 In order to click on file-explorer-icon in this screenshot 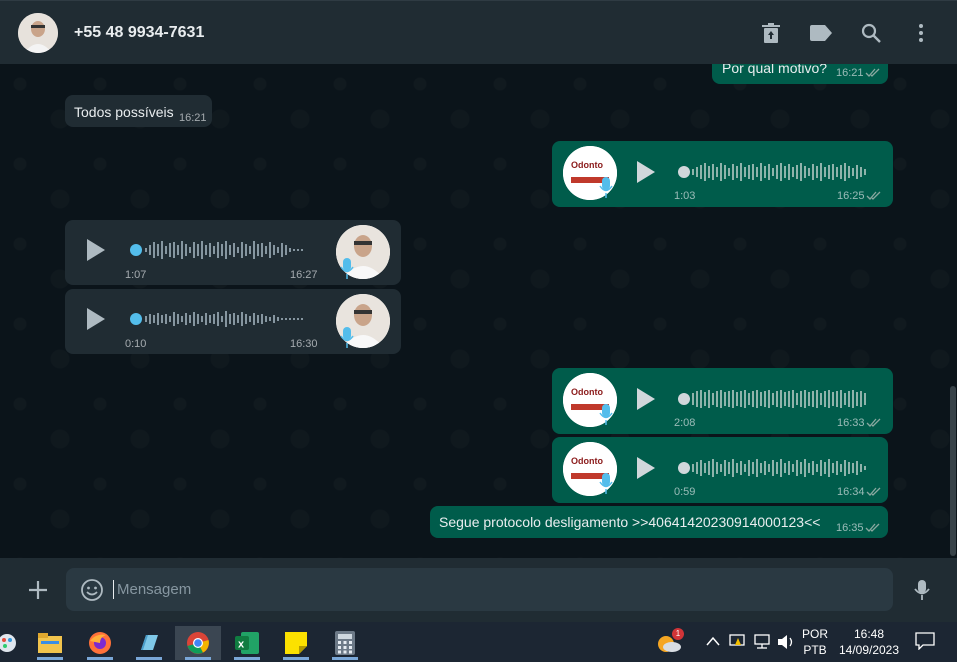, I will do `click(50, 643)`.